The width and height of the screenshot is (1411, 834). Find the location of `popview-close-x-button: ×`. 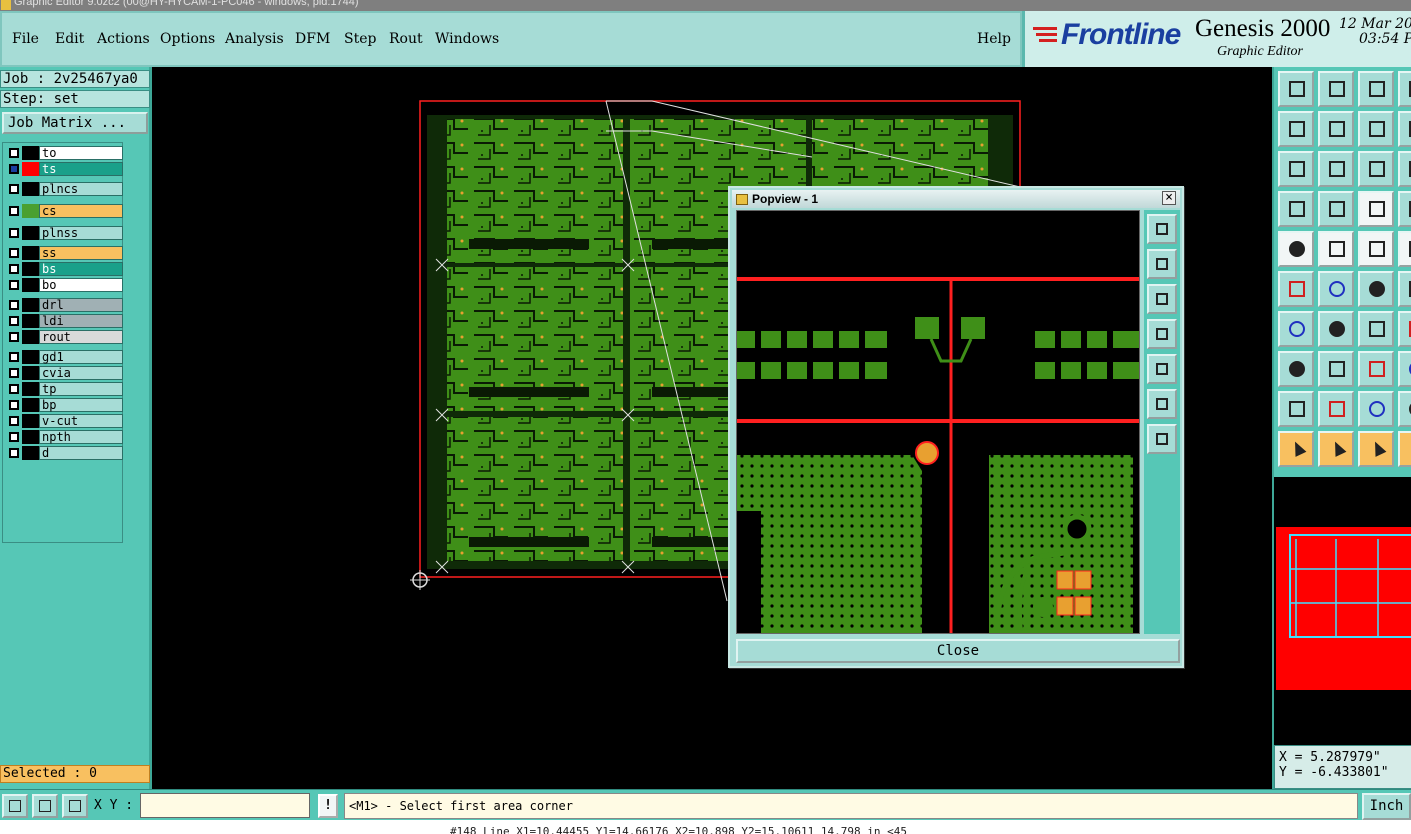

popview-close-x-button: × is located at coordinates (1169, 198).